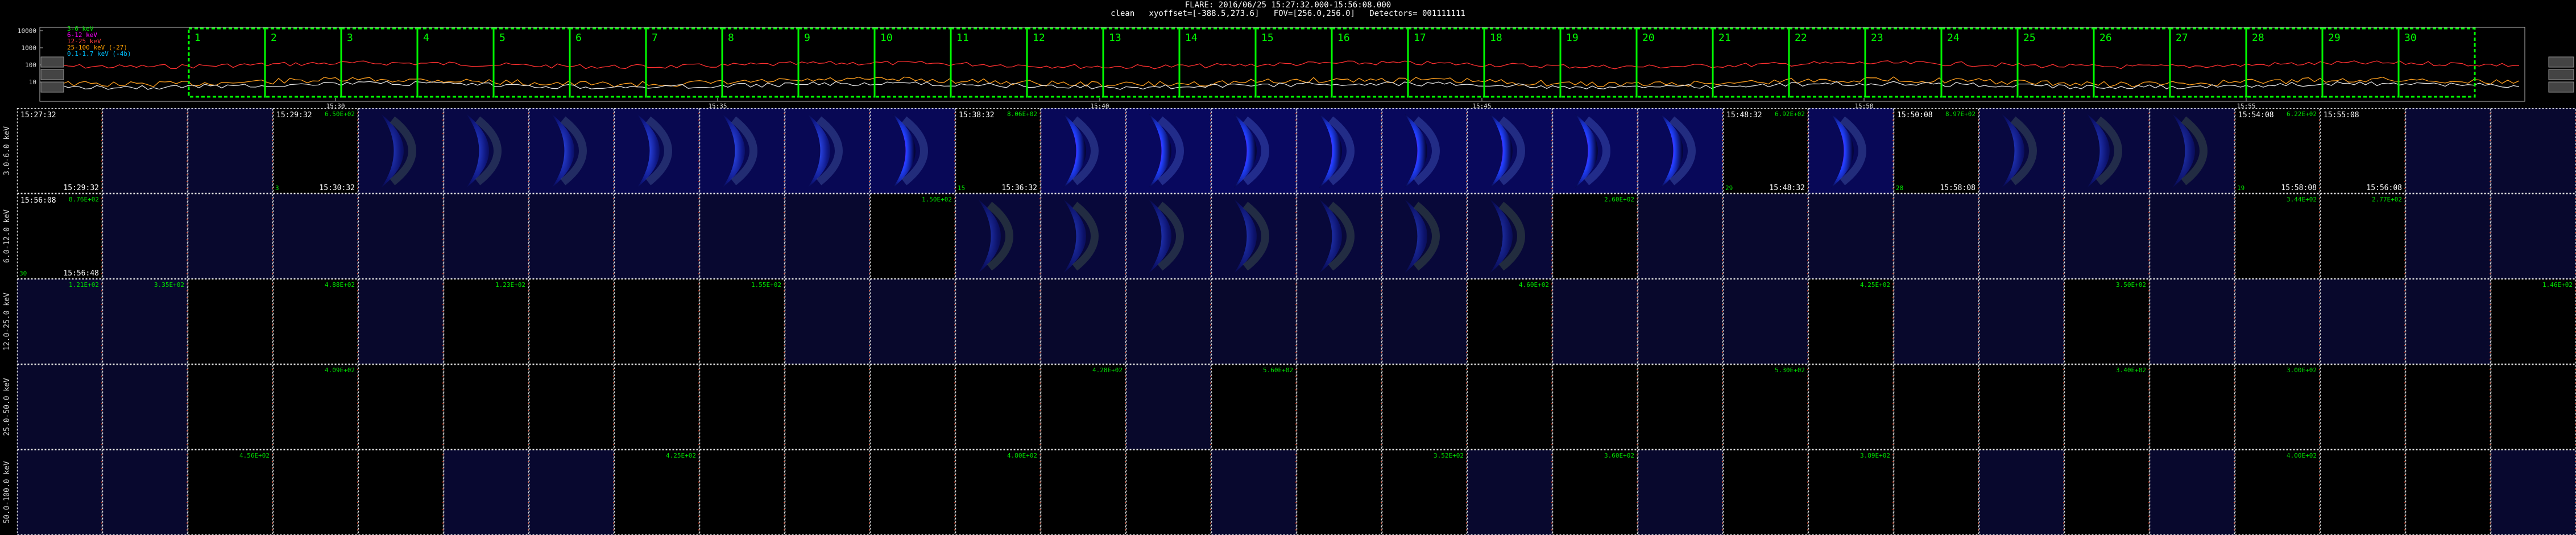  What do you see at coordinates (2107, 321) in the screenshot?
I see `image-cell: 3.50E+02` at bounding box center [2107, 321].